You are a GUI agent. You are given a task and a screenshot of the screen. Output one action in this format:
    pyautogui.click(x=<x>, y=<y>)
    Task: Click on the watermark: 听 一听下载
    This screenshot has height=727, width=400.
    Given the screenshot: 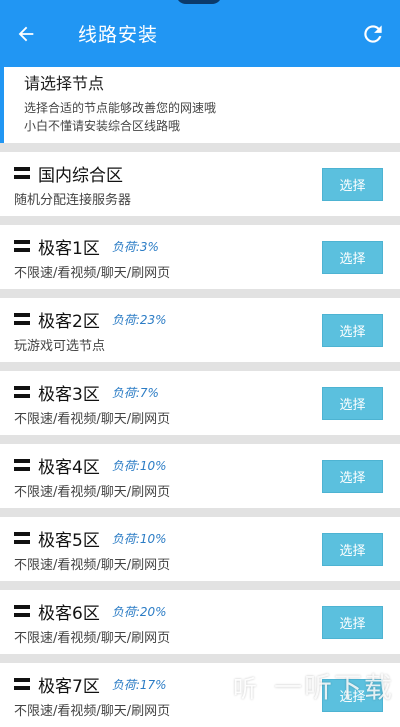 What is the action you would take?
    pyautogui.click(x=308, y=686)
    